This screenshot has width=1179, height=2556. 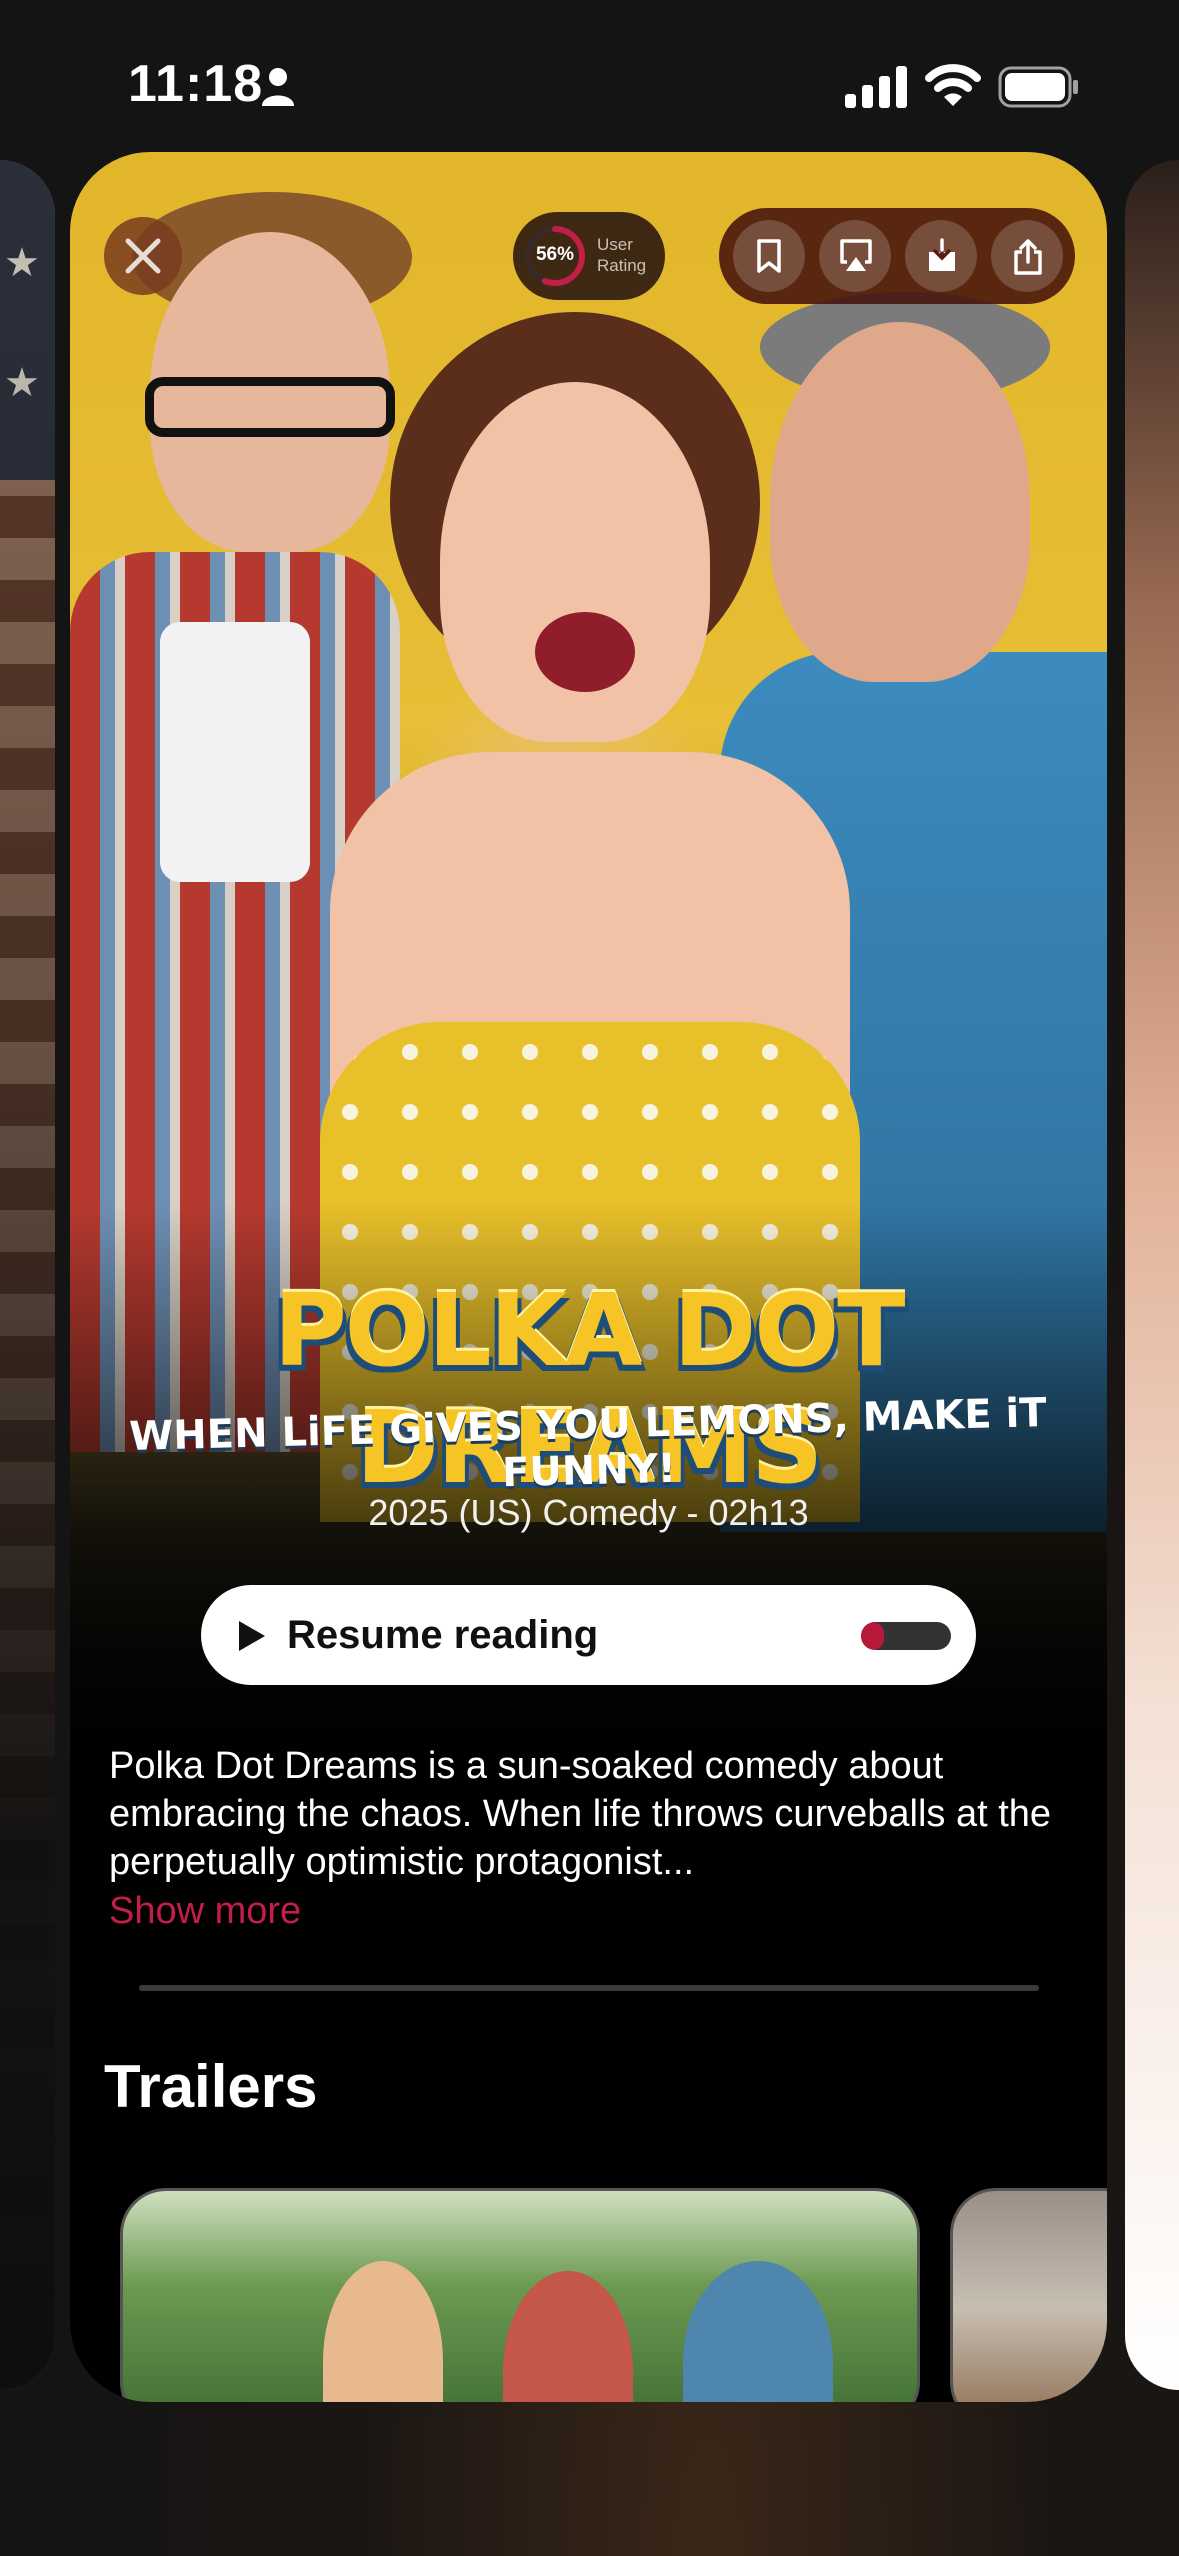 What do you see at coordinates (270, 407) in the screenshot?
I see `poster-glasses` at bounding box center [270, 407].